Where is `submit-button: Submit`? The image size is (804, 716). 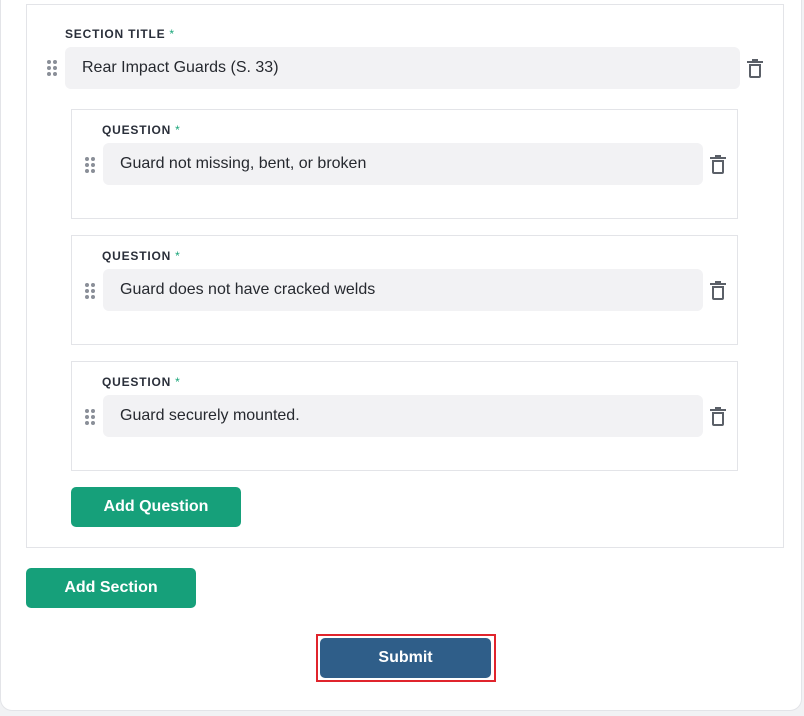 submit-button: Submit is located at coordinates (405, 658).